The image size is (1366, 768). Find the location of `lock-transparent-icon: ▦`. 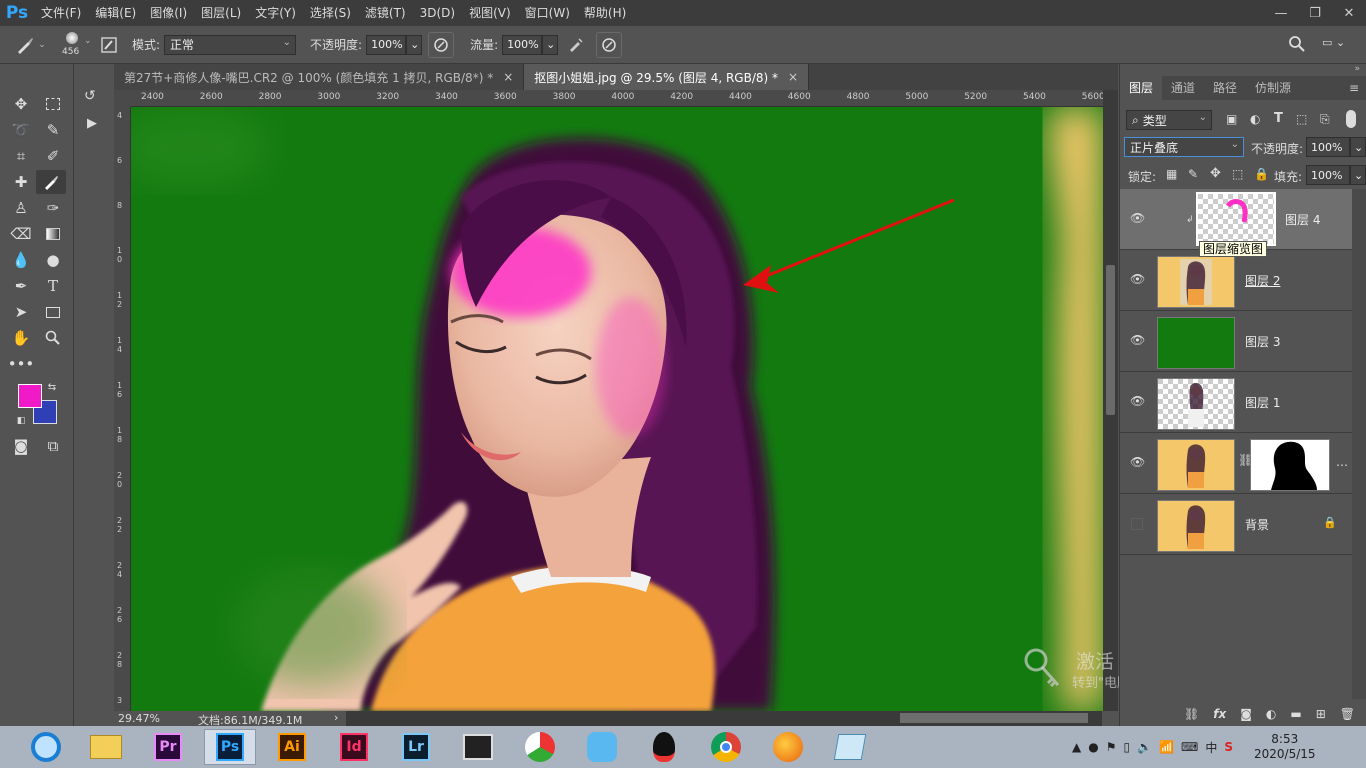

lock-transparent-icon: ▦ is located at coordinates (1171, 174).